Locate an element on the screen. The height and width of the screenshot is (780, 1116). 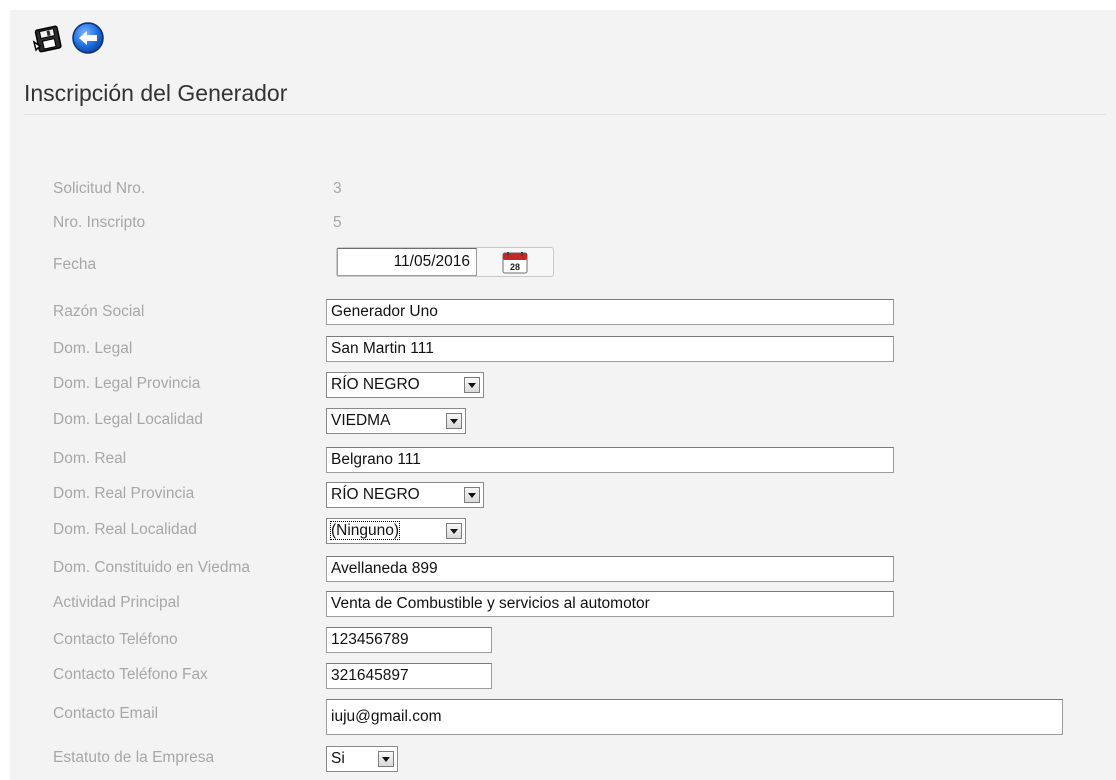
inscripto-label: Nro. Inscripto is located at coordinates (99, 222).